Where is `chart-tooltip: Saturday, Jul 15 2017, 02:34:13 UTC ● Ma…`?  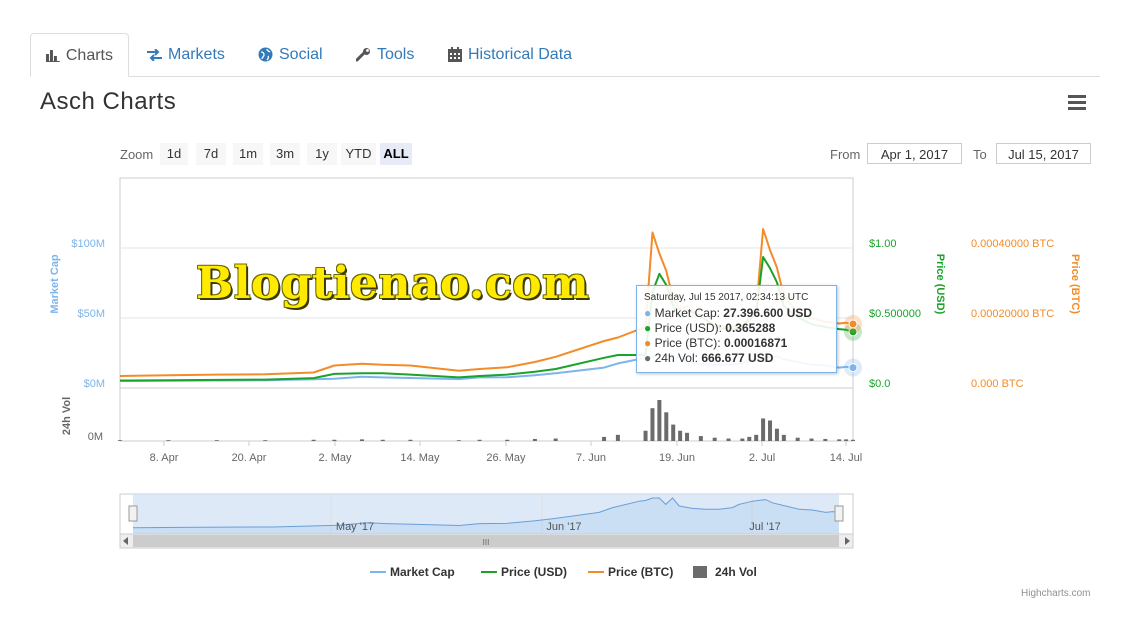 chart-tooltip: Saturday, Jul 15 2017, 02:34:13 UTC ● Ma… is located at coordinates (736, 329).